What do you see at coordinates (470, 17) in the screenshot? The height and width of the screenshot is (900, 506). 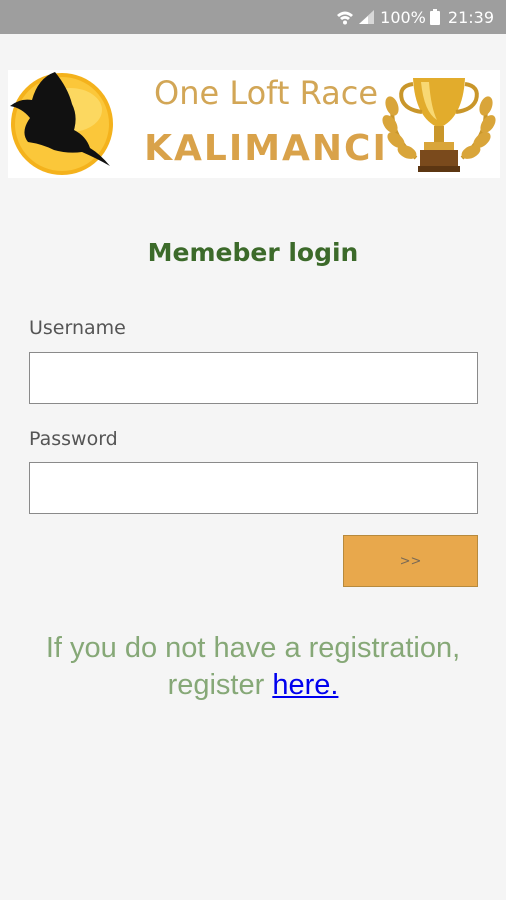 I see `clock: 21:39` at bounding box center [470, 17].